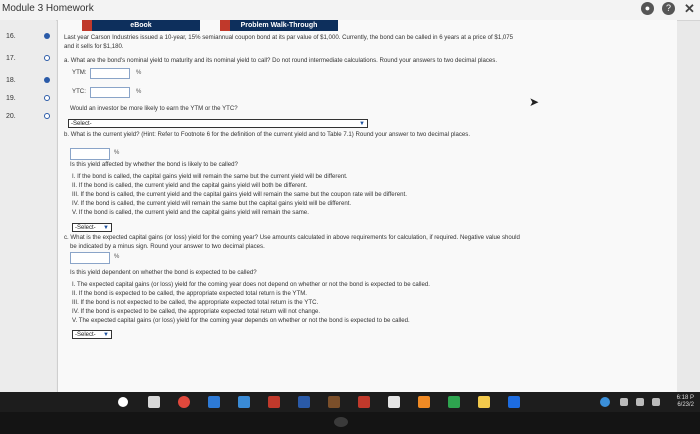 The height and width of the screenshot is (434, 700). Describe the element at coordinates (341, 422) in the screenshot. I see `hp-logo-icon` at that location.